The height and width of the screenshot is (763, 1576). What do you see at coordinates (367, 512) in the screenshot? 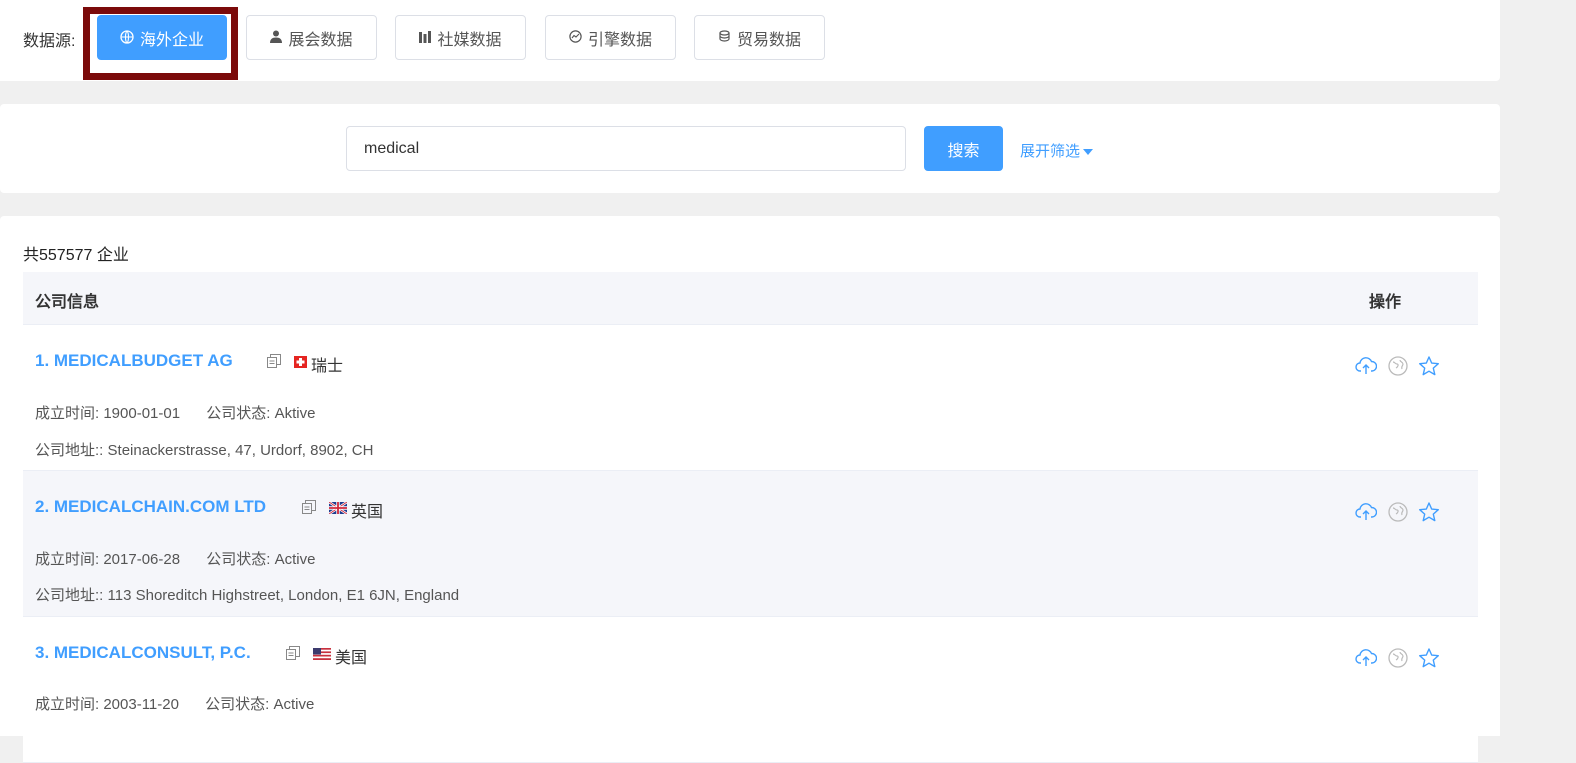
I see `country-label: 英国` at bounding box center [367, 512].